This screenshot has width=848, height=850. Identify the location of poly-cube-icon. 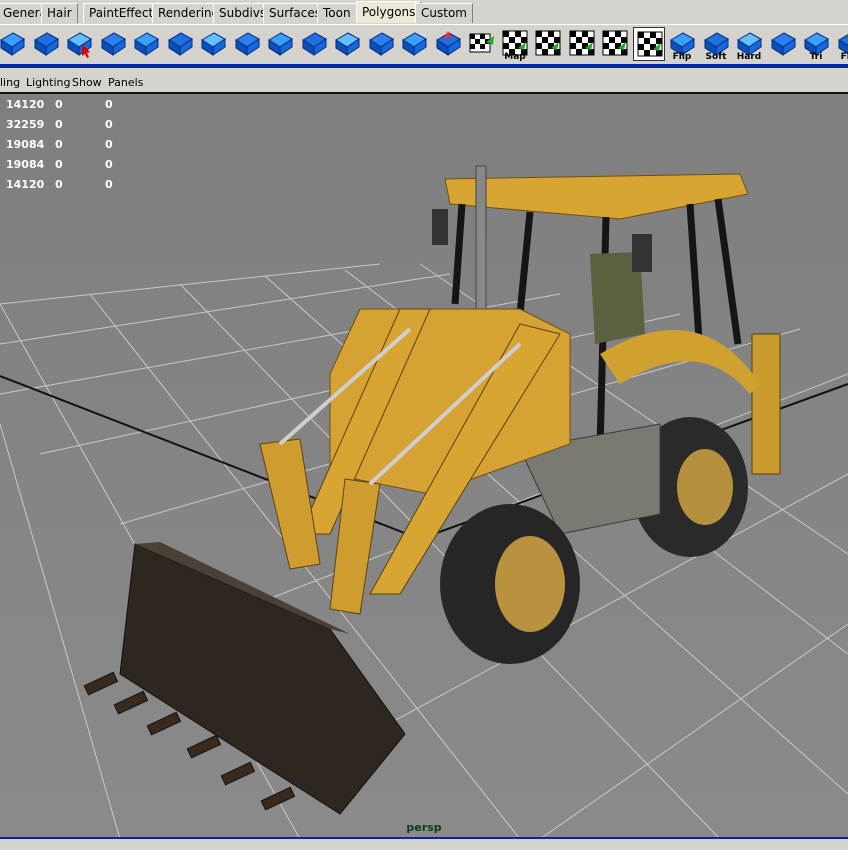
(14, 44).